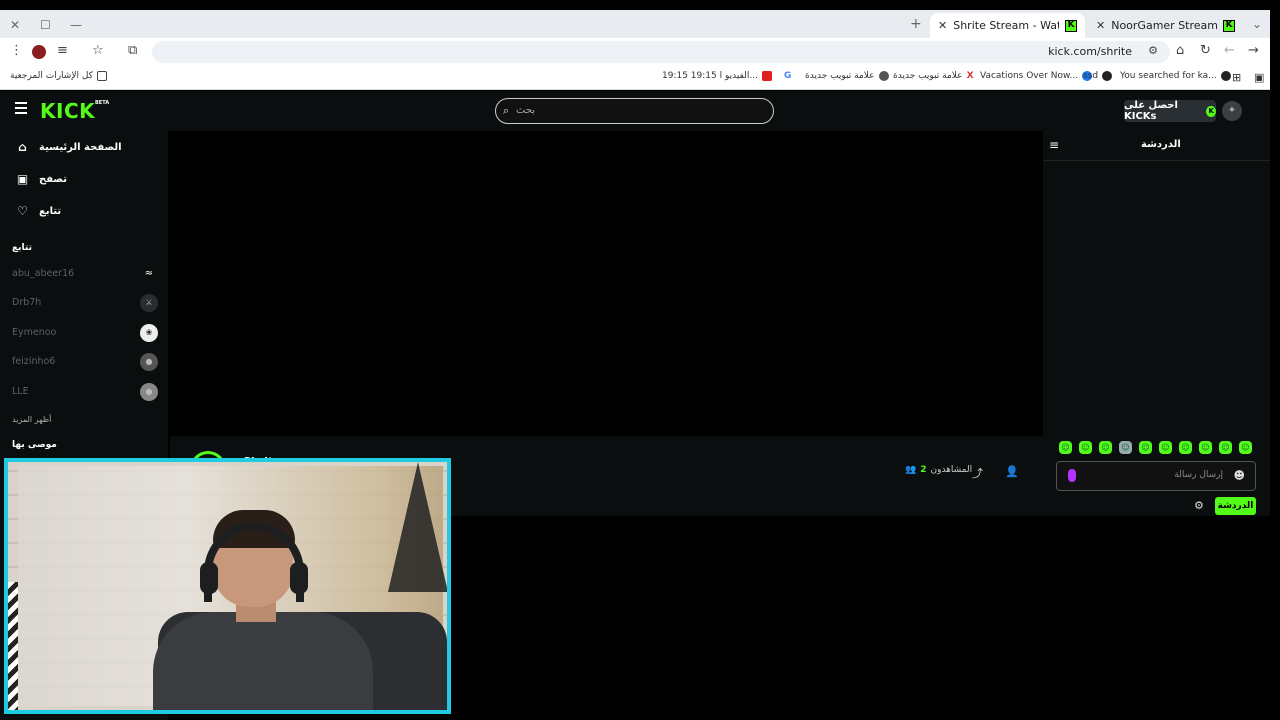 Image resolution: width=1280 pixels, height=720 pixels. What do you see at coordinates (209, 578) in the screenshot?
I see `headset-ear-left` at bounding box center [209, 578].